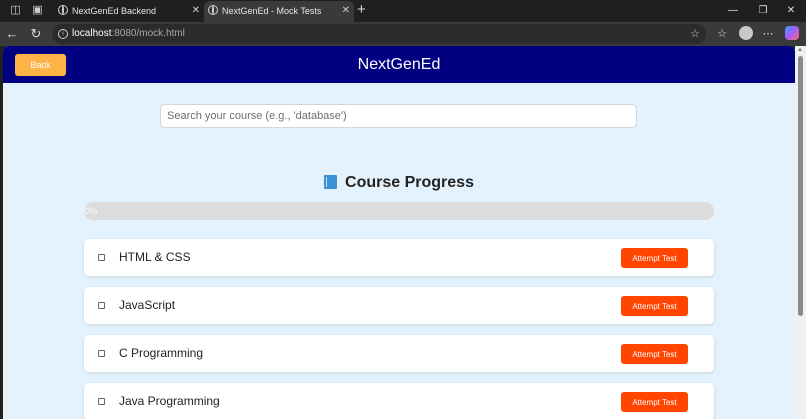  Describe the element at coordinates (272, 11) in the screenshot. I see `tab-title: NextGenEd - Mock Tests` at that location.